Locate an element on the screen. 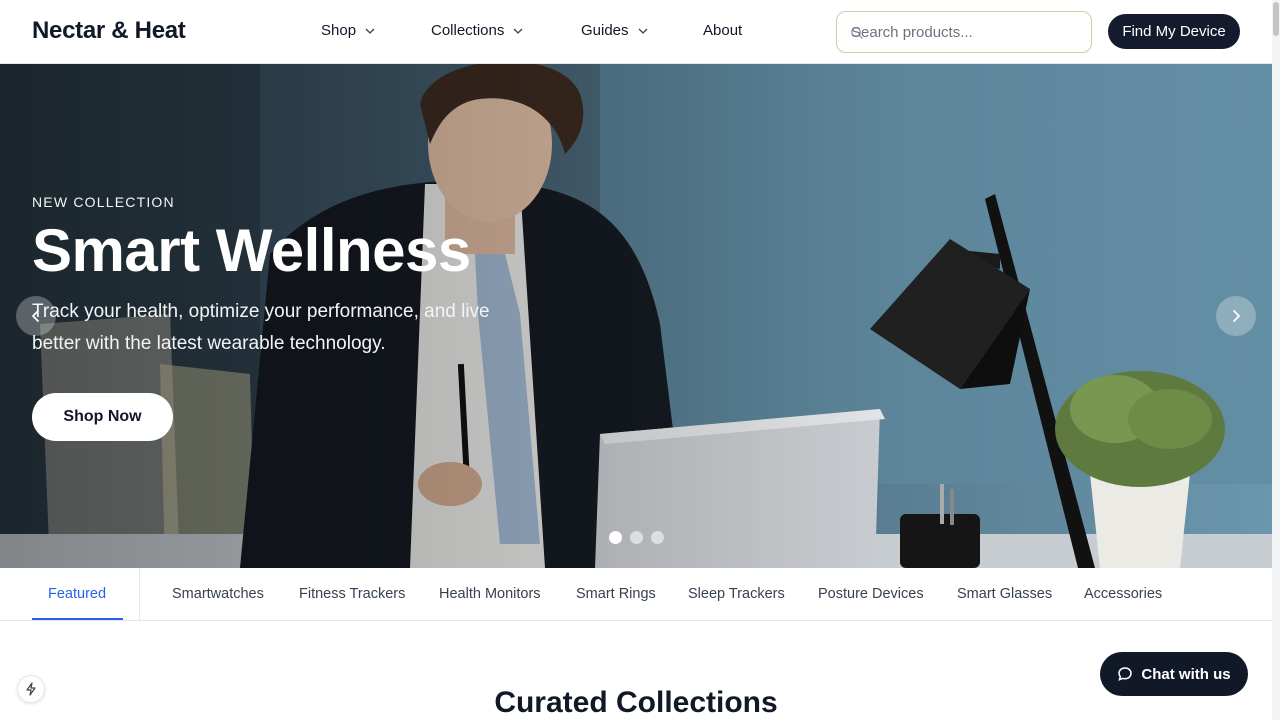 The height and width of the screenshot is (720, 1280). lightning-button is located at coordinates (31, 689).